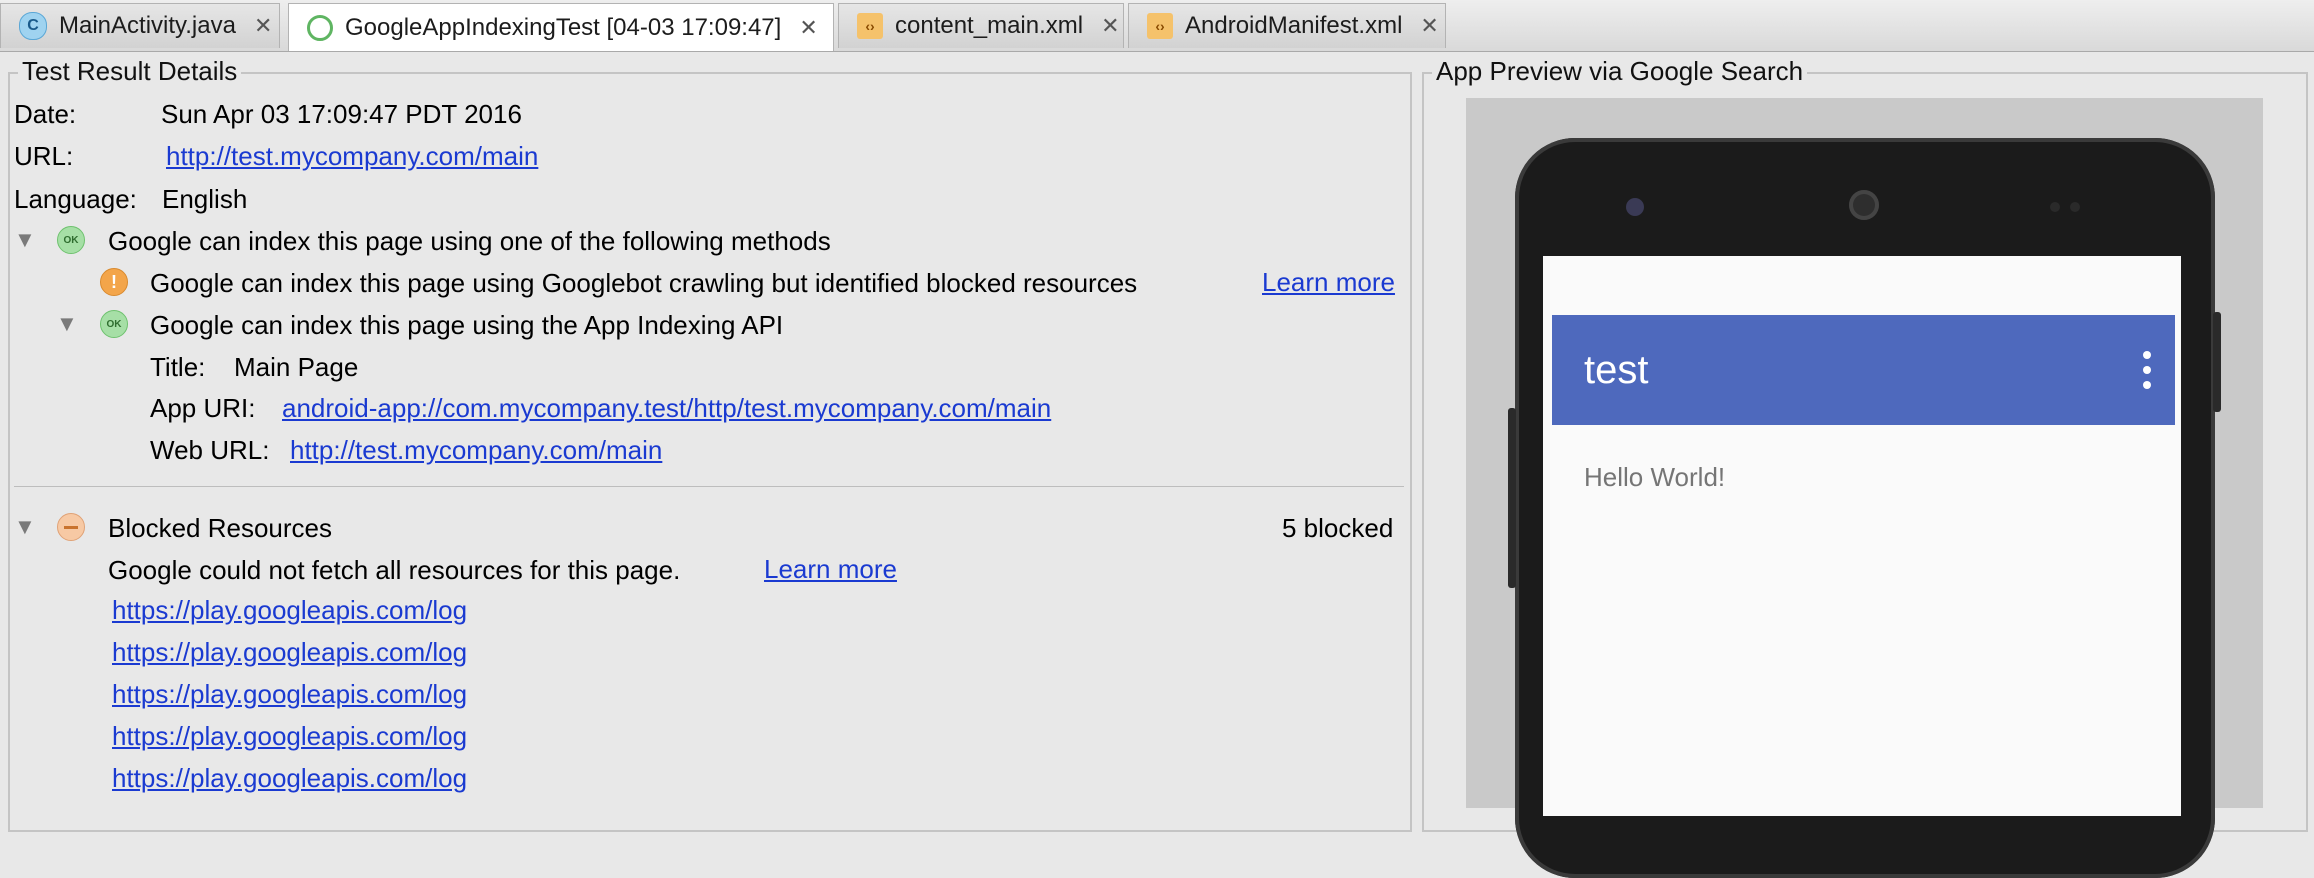 The image size is (2314, 878). What do you see at coordinates (44, 156) in the screenshot?
I see `url-label: URL:` at bounding box center [44, 156].